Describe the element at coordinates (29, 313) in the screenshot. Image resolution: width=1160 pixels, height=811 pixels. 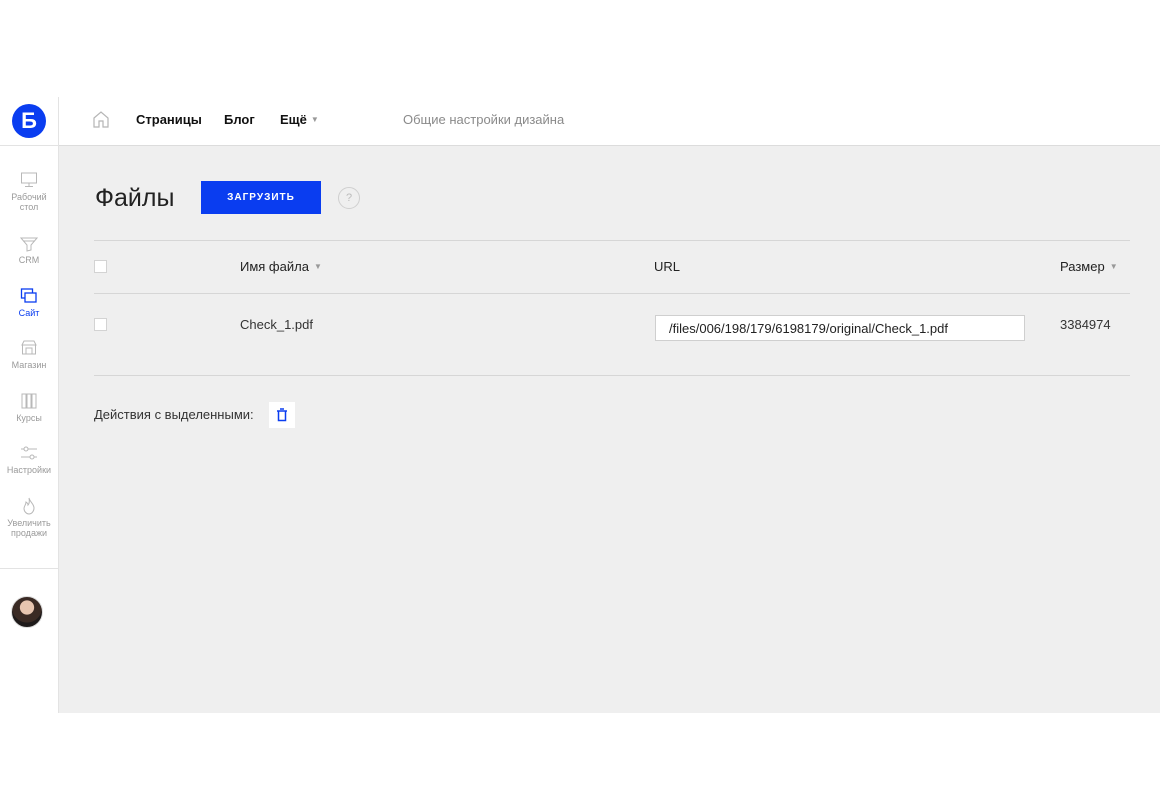
I see `sidebar-item-label: Сайт` at that location.